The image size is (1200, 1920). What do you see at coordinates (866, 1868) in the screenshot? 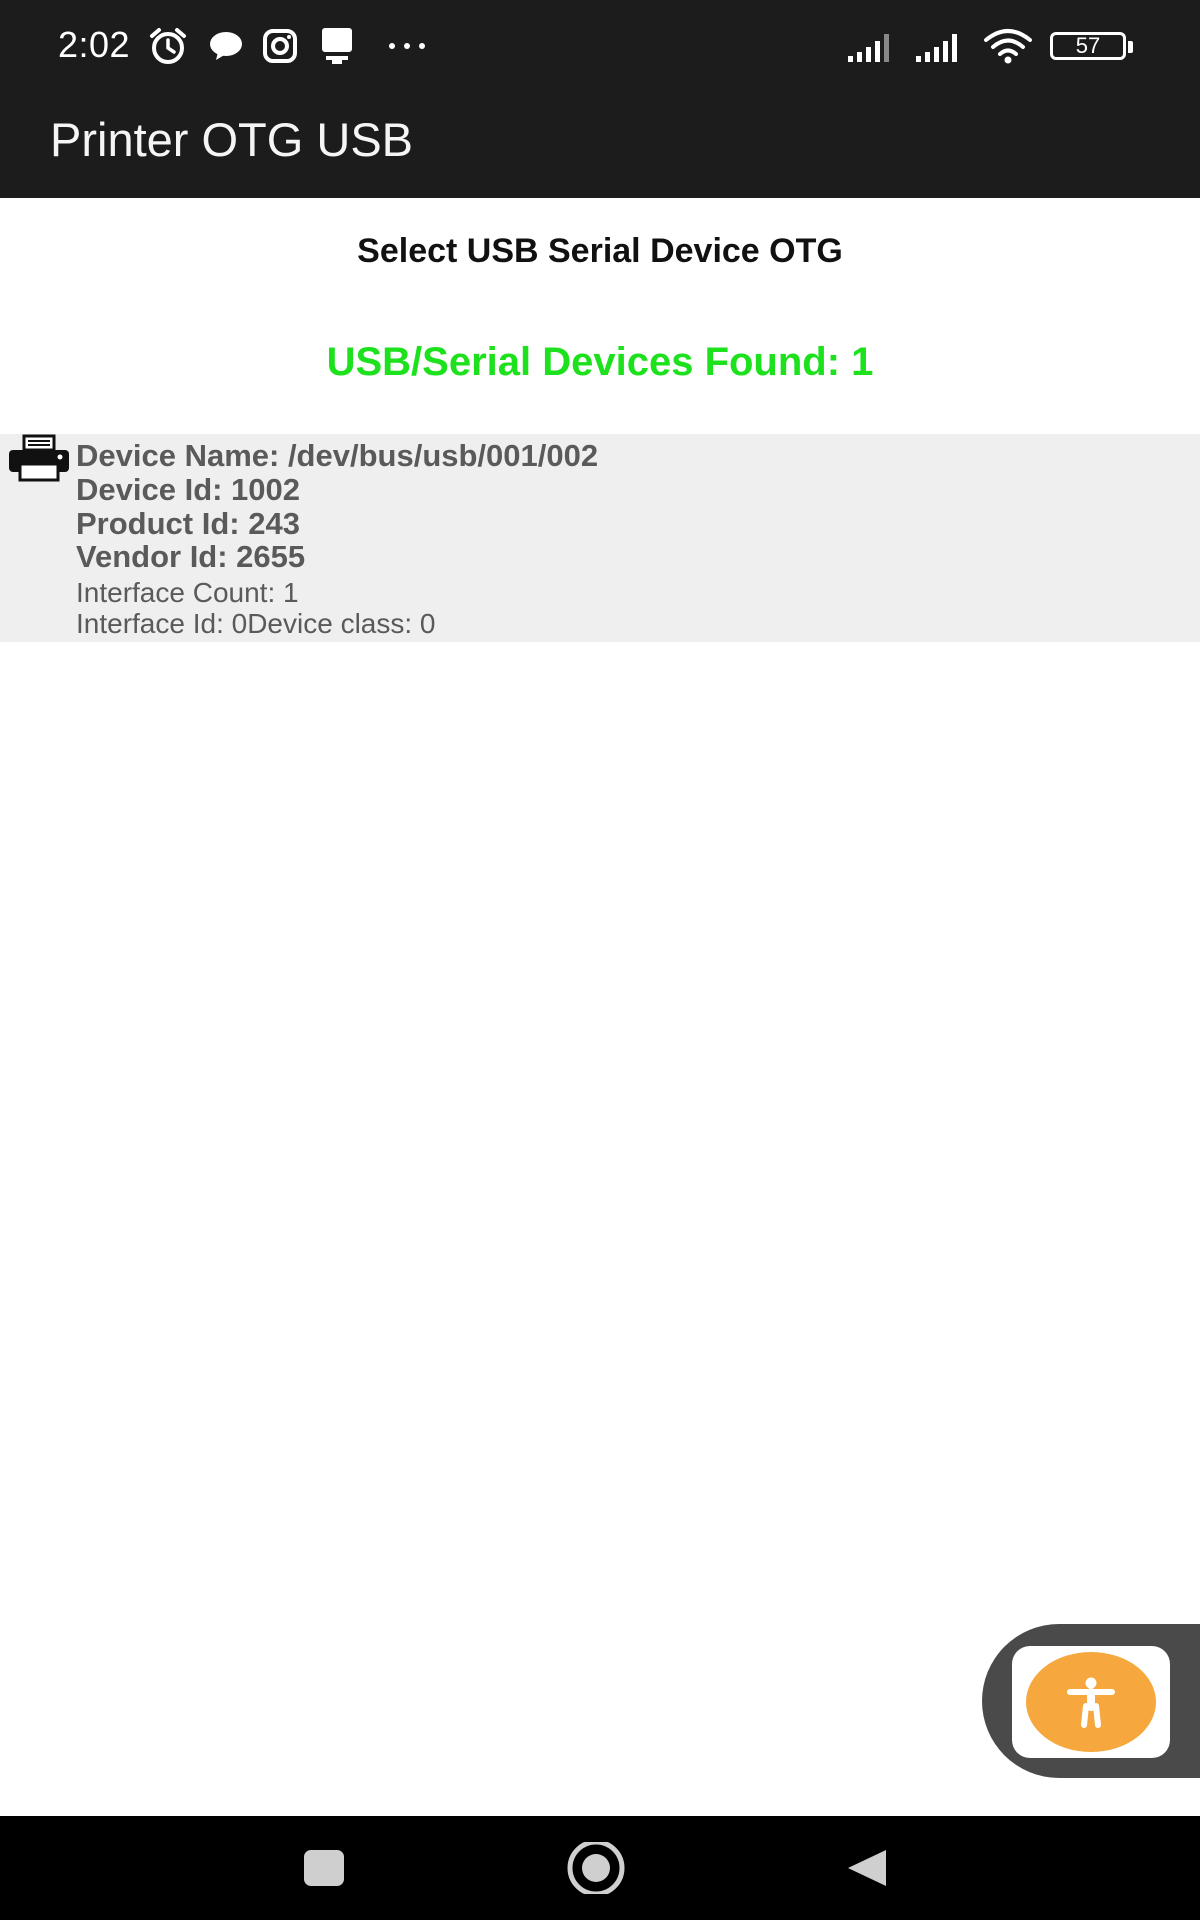
I see `back-triangle-icon` at bounding box center [866, 1868].